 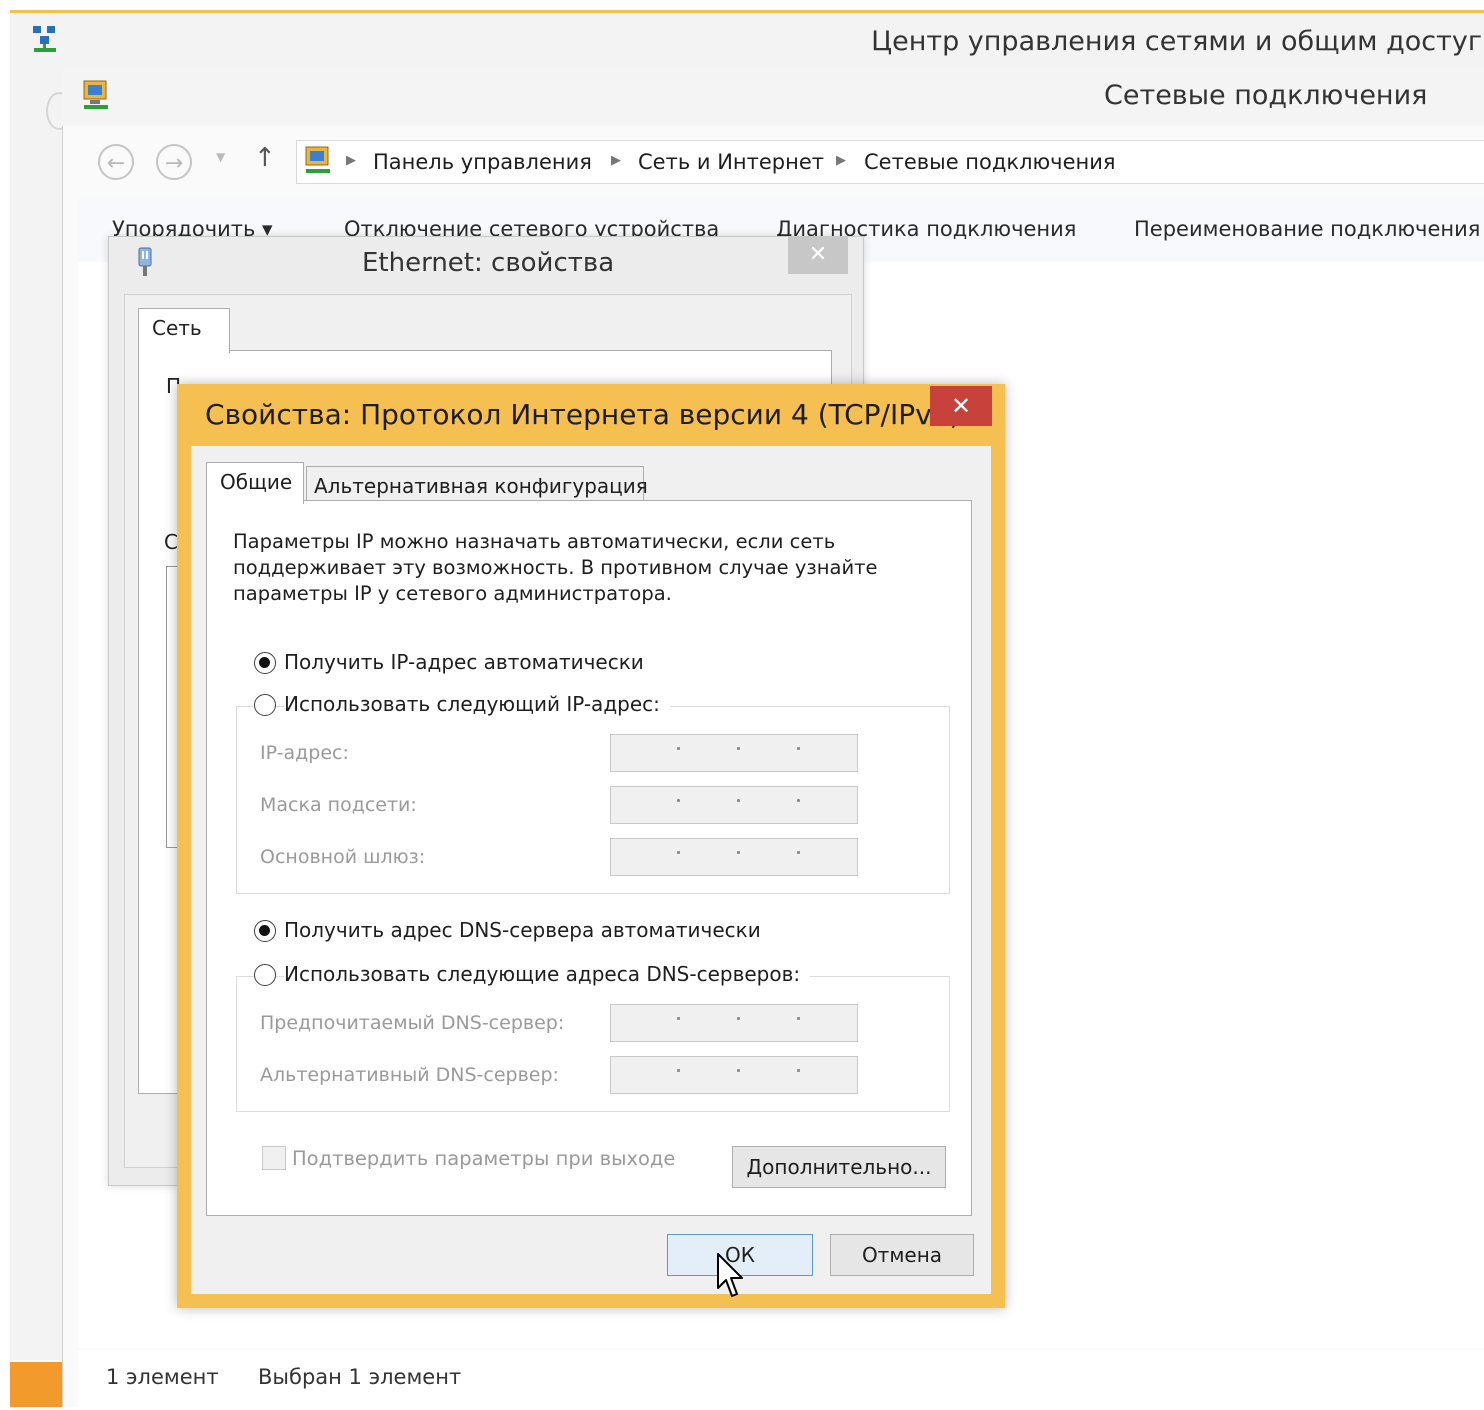 I want to click on ethernet-close-button: ✕, so click(x=818, y=255).